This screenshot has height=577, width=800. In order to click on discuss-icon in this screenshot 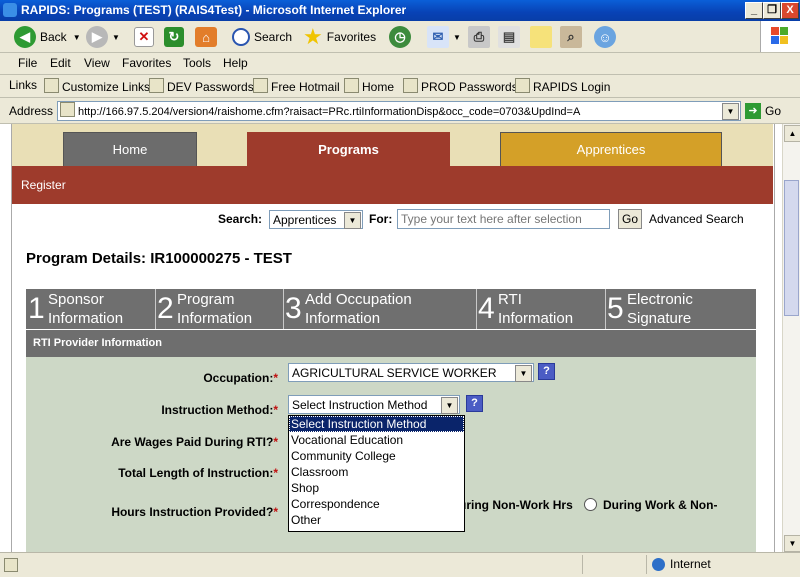, I will do `click(541, 37)`.